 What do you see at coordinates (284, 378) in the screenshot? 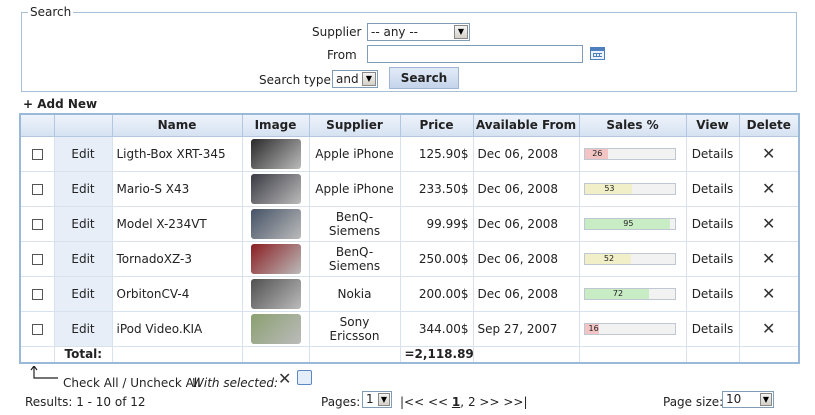
I see `delete-selected-icon: ✕` at bounding box center [284, 378].